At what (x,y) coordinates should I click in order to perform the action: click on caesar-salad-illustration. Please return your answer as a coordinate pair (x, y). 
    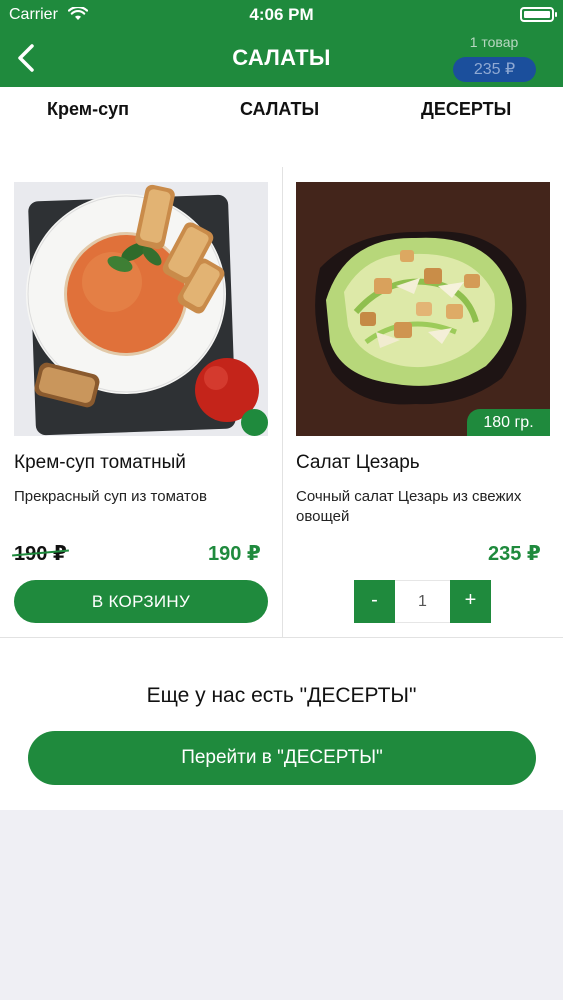
    Looking at the image, I should click on (423, 309).